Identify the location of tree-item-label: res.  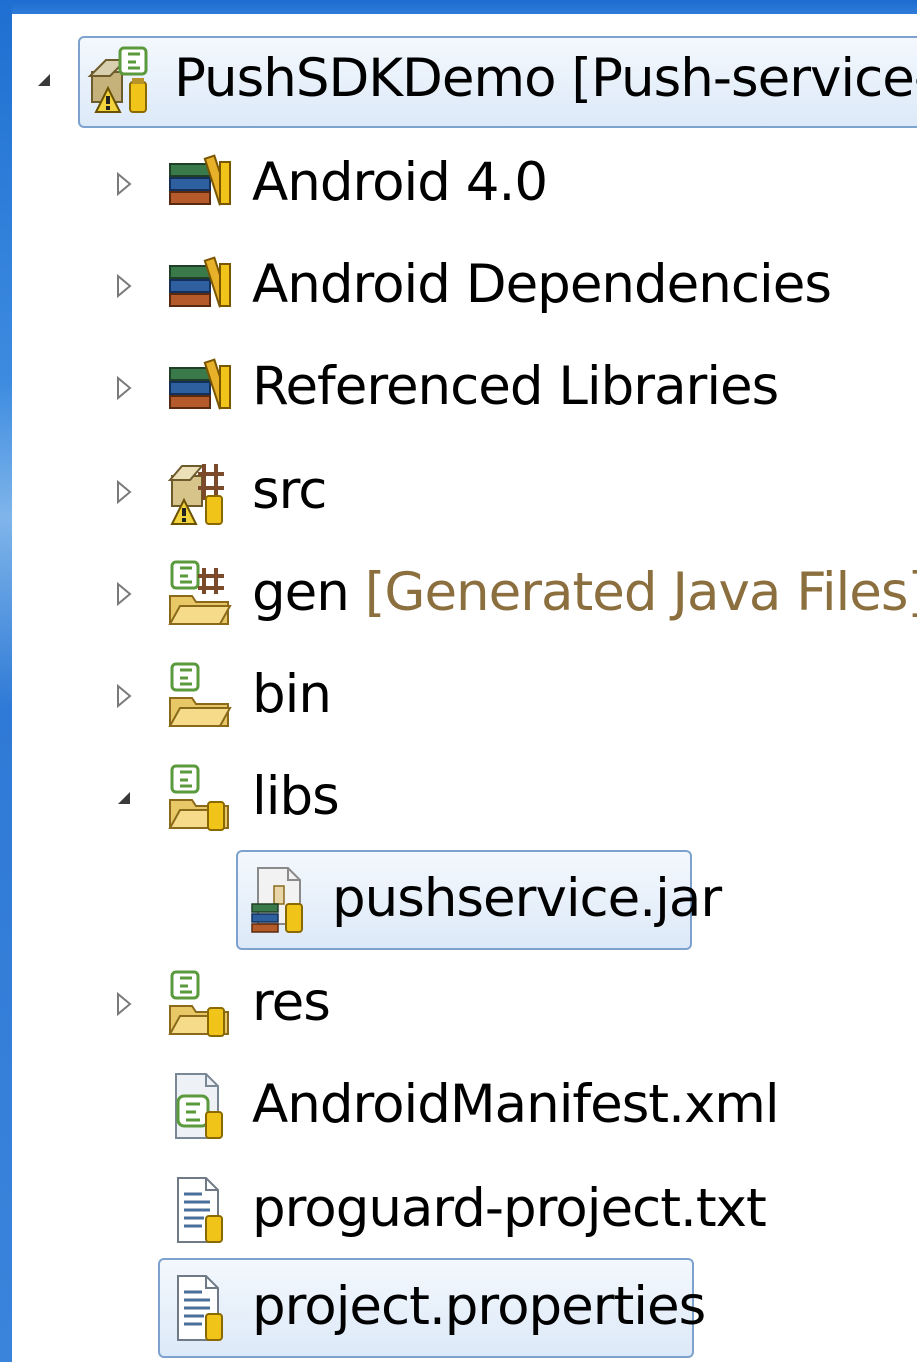
(291, 1002).